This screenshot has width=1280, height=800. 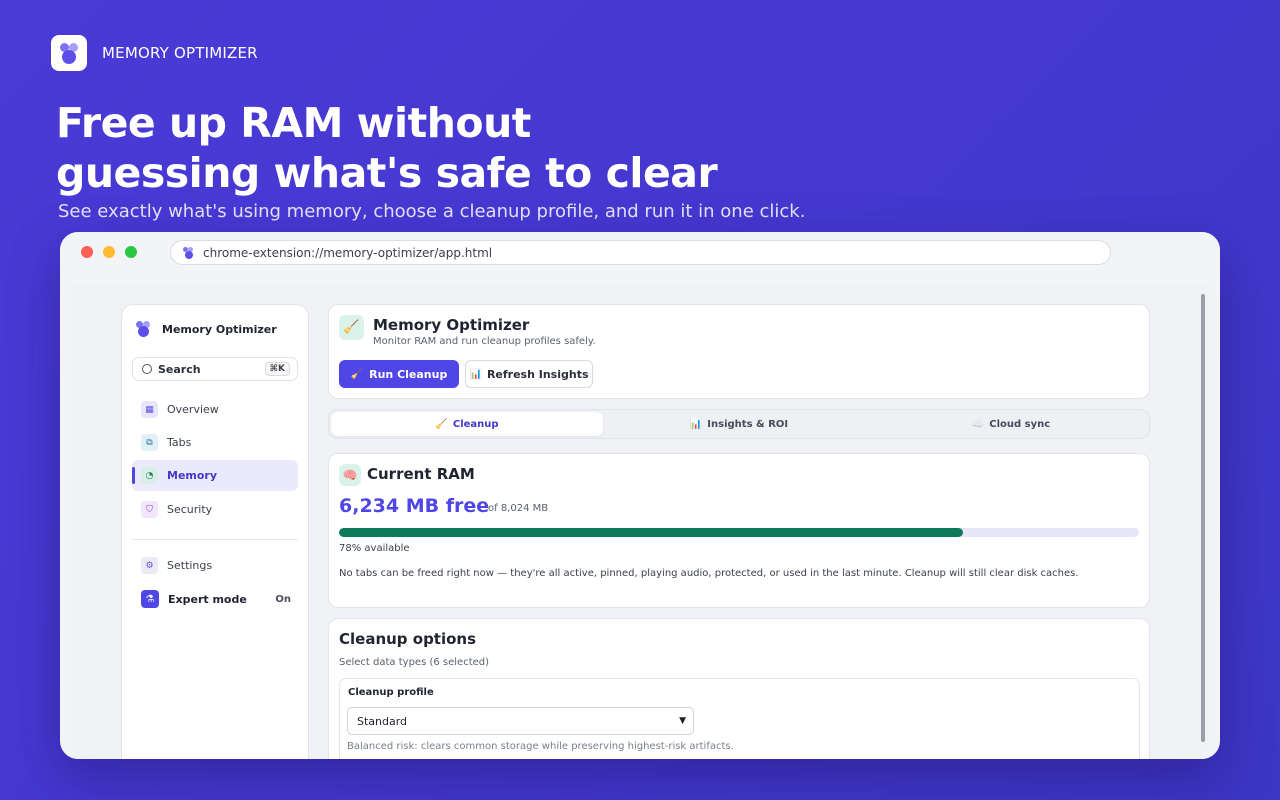 What do you see at coordinates (207, 599) in the screenshot?
I see `expert-mode-label: Expert mode` at bounding box center [207, 599].